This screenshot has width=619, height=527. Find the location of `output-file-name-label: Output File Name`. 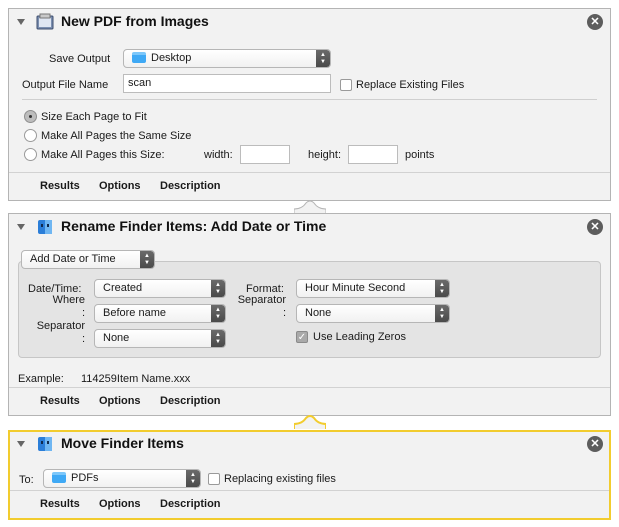

output-file-name-label: Output File Name is located at coordinates (65, 85).